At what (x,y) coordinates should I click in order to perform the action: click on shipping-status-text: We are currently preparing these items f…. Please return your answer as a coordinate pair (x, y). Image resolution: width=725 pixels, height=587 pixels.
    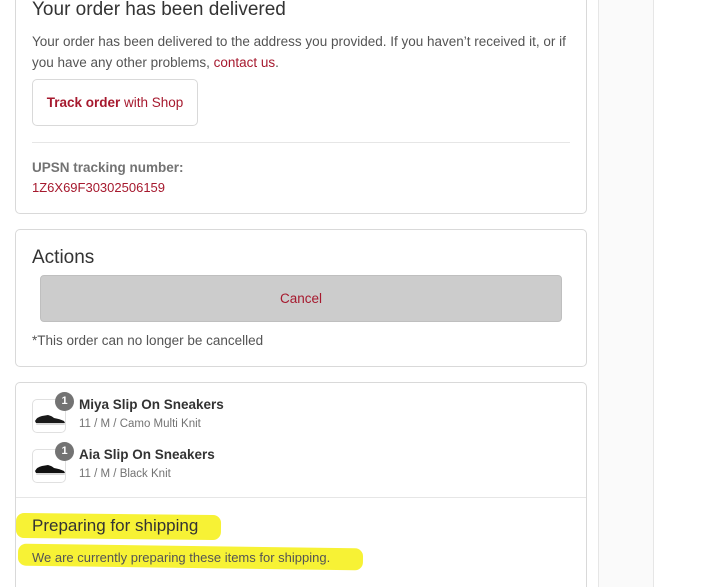
    Looking at the image, I should click on (181, 557).